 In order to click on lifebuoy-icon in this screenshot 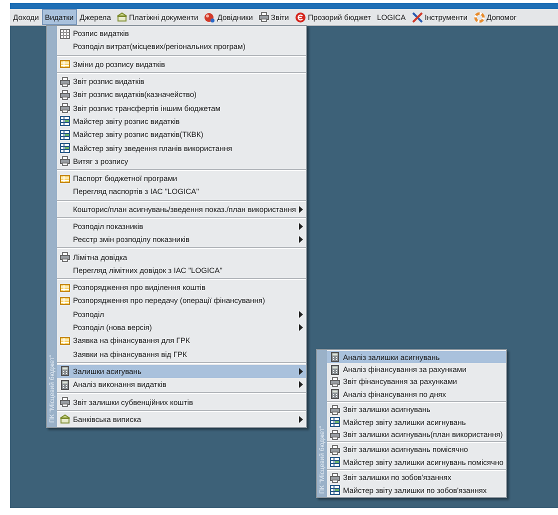, I will do `click(479, 17)`.